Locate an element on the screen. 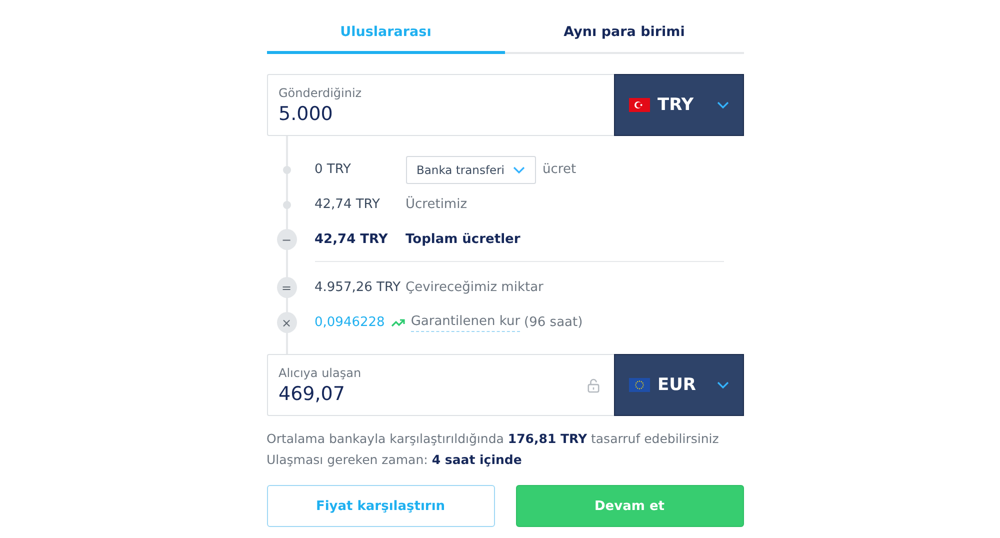 This screenshot has width=1000, height=538. currency-select: TRY is located at coordinates (679, 105).